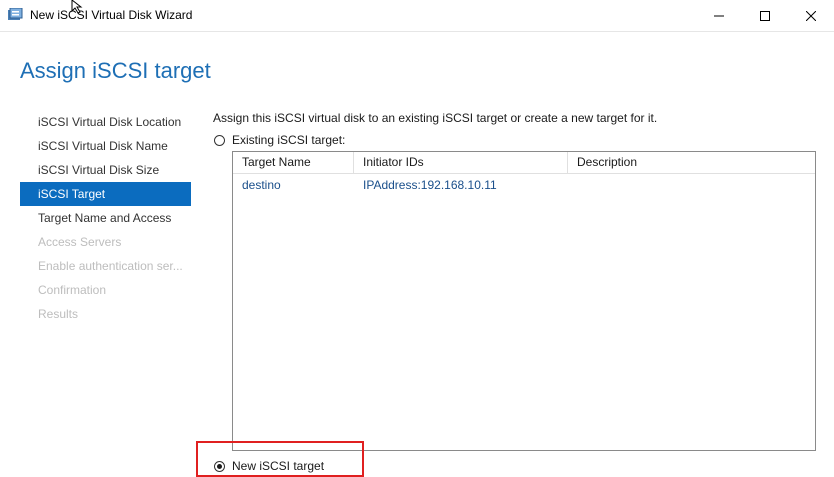 Image resolution: width=834 pixels, height=477 pixels. What do you see at coordinates (15, 14) in the screenshot?
I see `wizard-app-icon` at bounding box center [15, 14].